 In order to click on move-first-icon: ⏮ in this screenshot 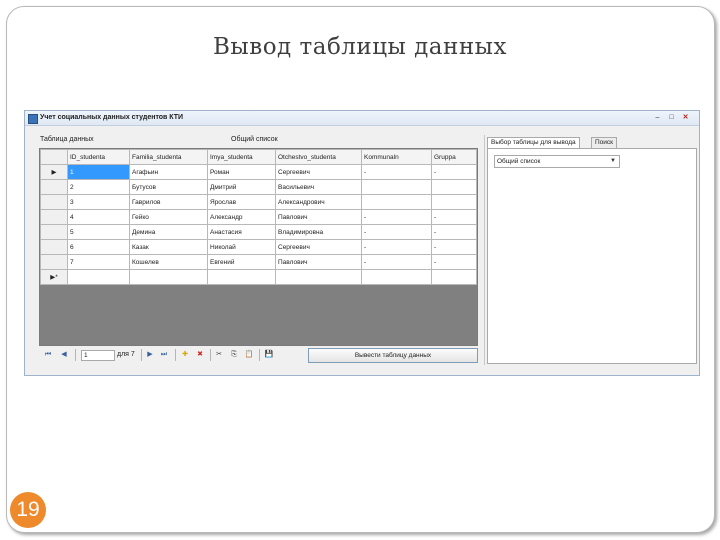, I will do `click(48, 355)`.